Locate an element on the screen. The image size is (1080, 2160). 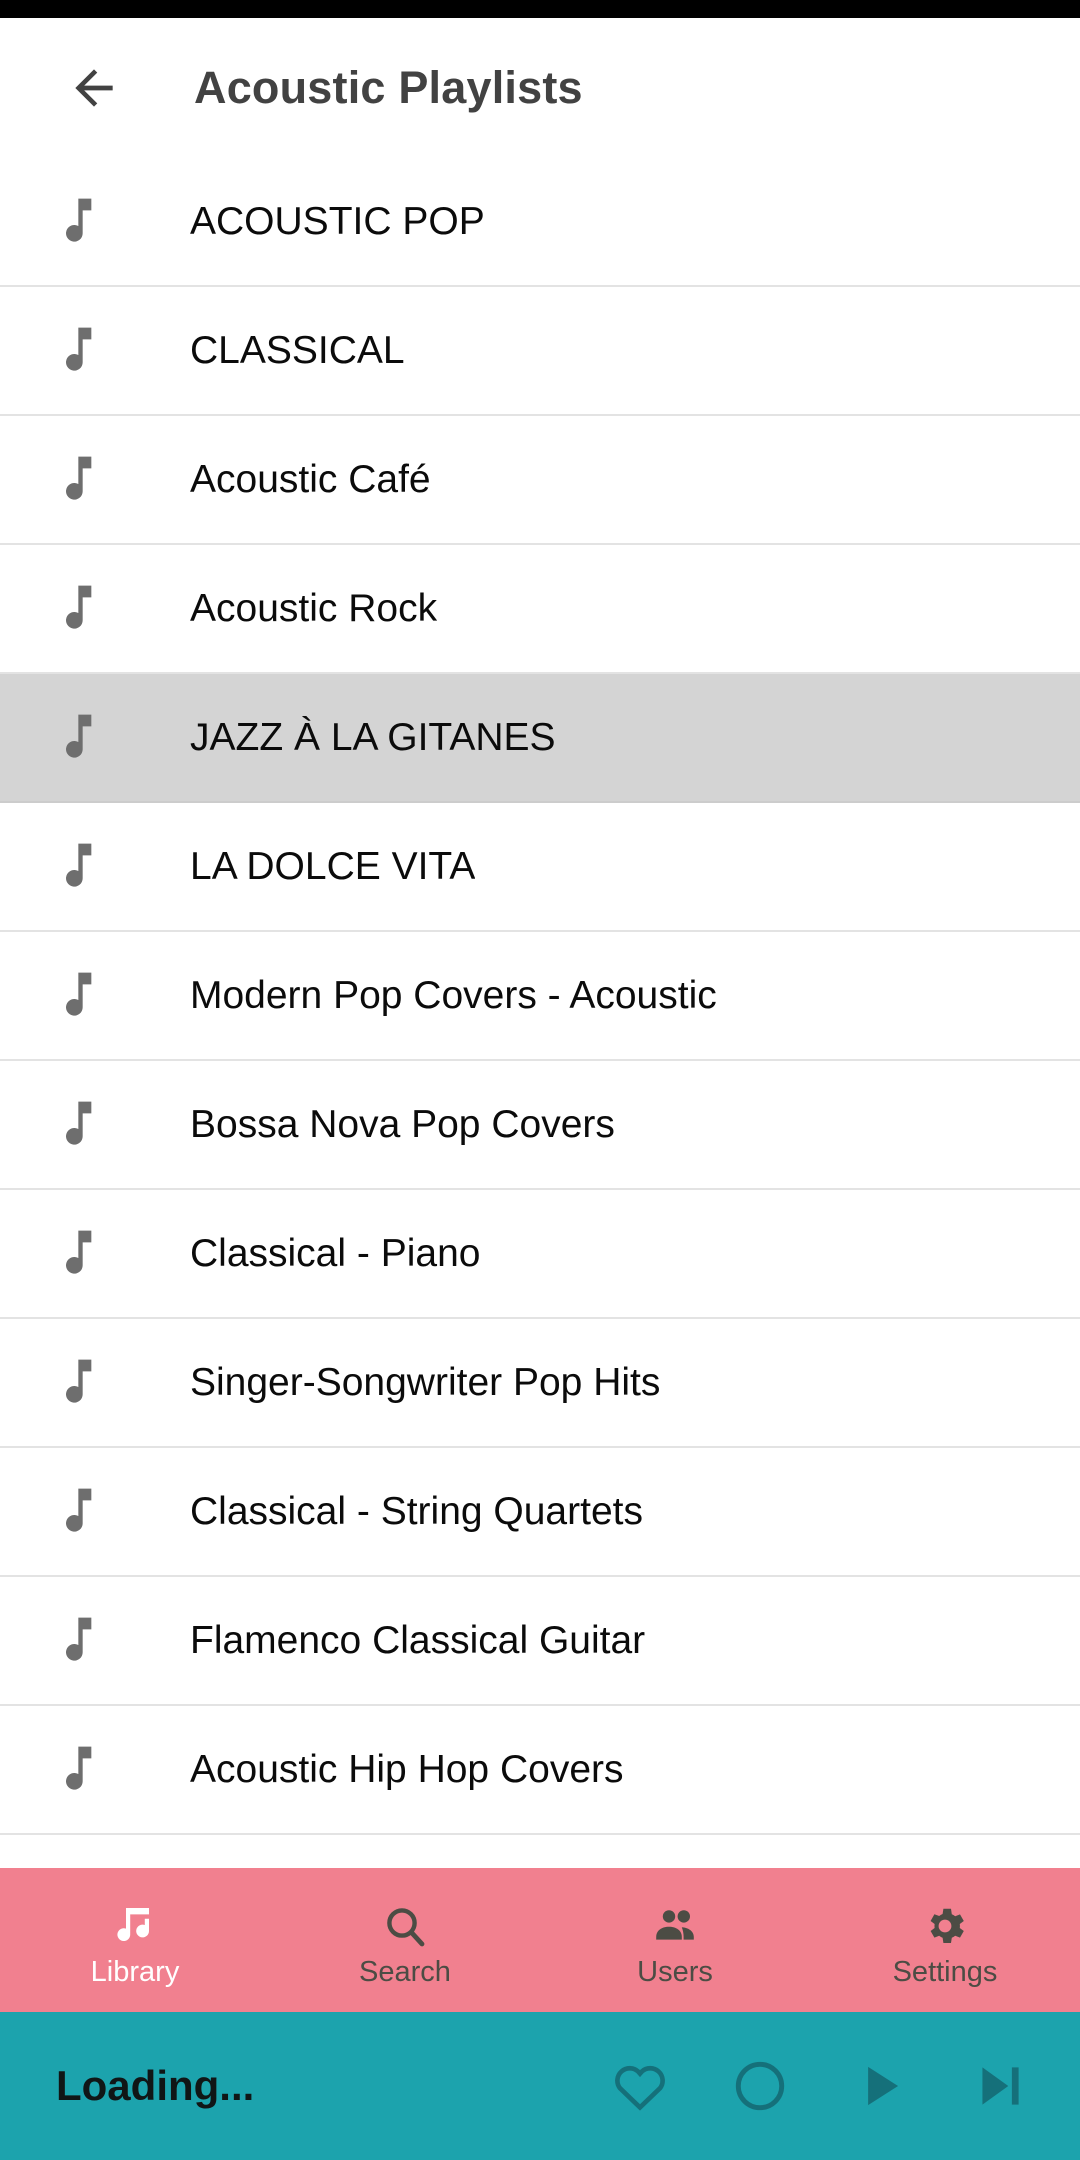
play-button is located at coordinates (880, 2086).